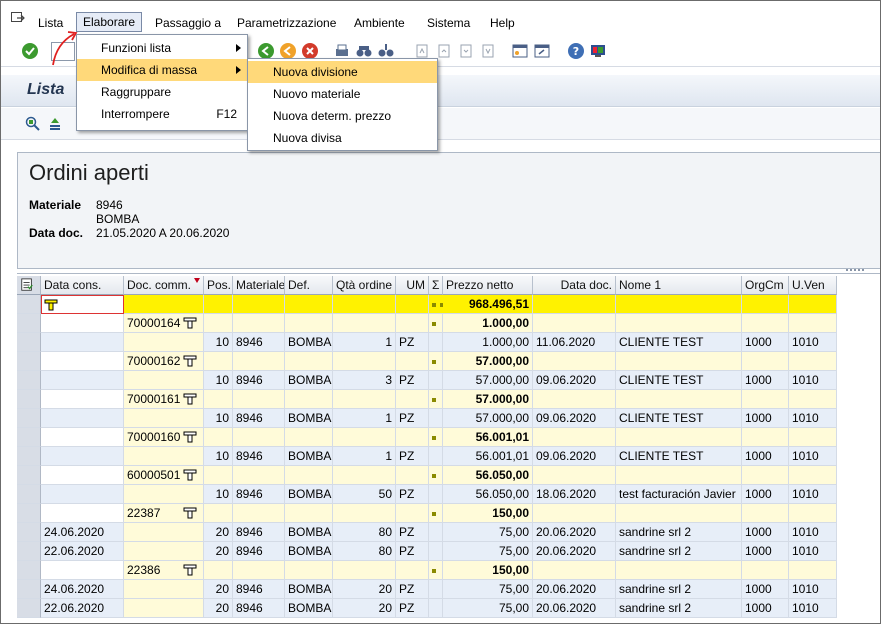 This screenshot has width=881, height=624. I want to click on column-header-4: Def., so click(309, 285).